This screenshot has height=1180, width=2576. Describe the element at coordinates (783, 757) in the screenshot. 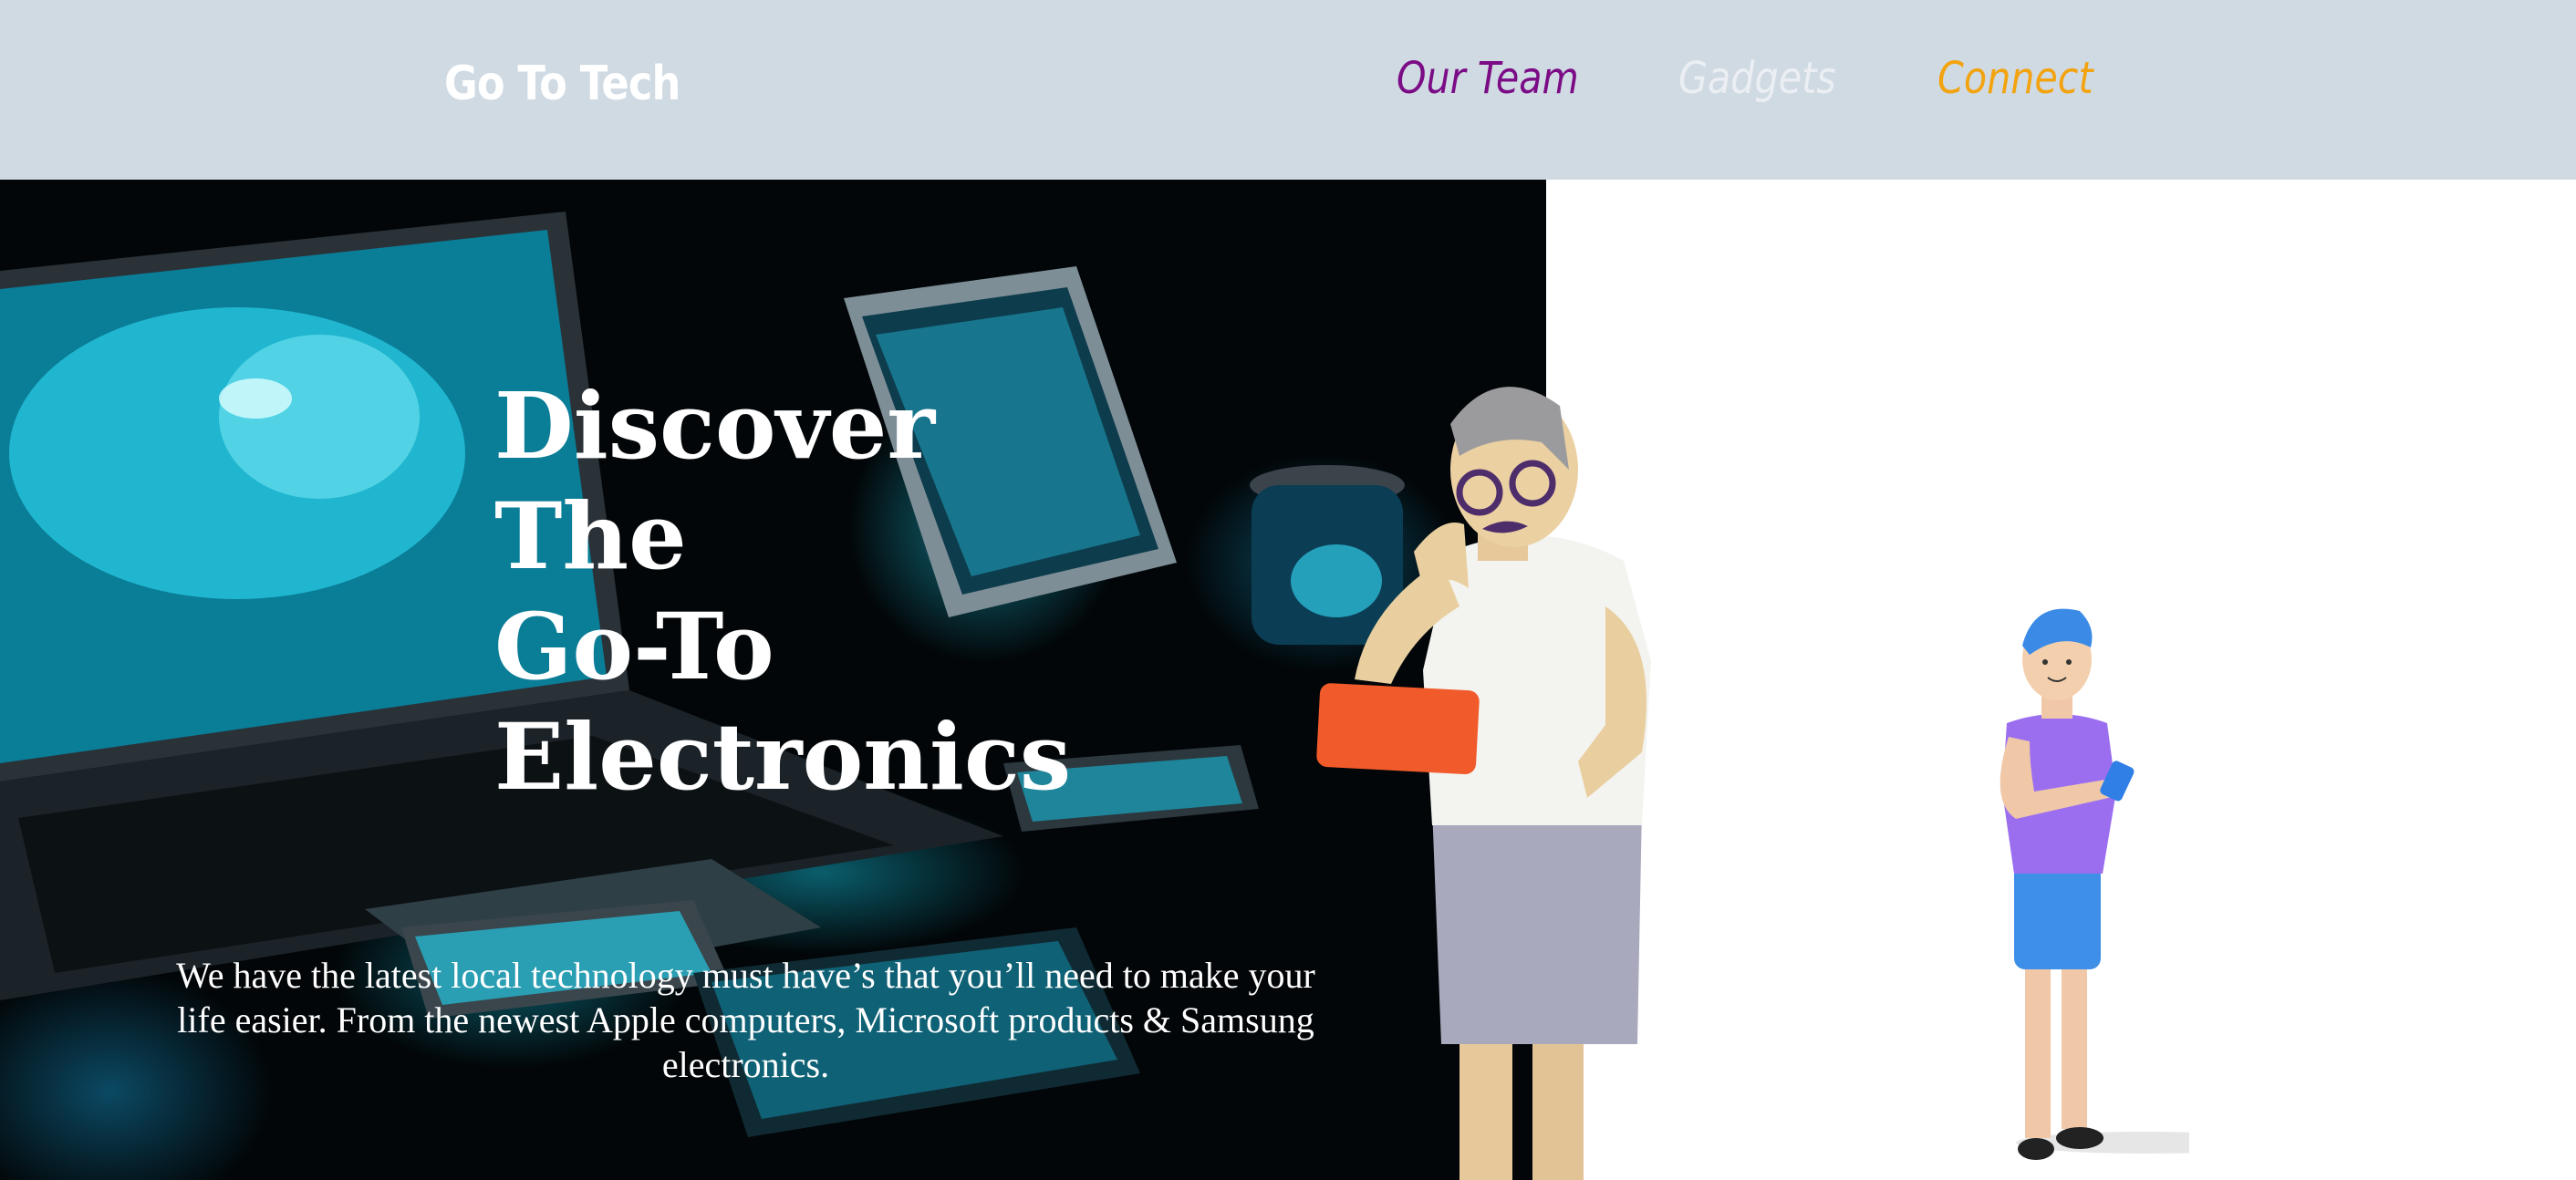

I see `hero-heading-line: Electronics` at that location.